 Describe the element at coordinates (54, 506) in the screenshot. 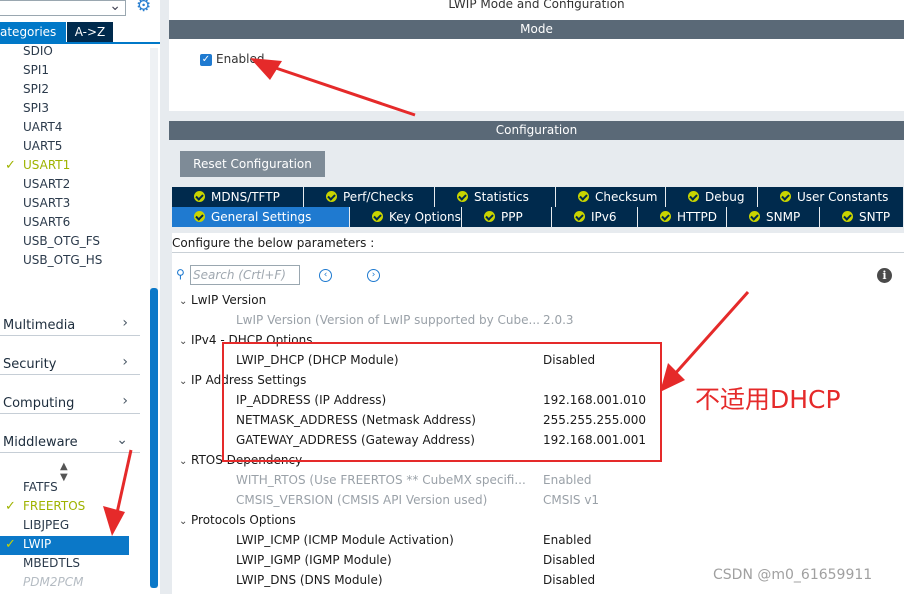

I see `middleware-item: FREERTOS` at that location.